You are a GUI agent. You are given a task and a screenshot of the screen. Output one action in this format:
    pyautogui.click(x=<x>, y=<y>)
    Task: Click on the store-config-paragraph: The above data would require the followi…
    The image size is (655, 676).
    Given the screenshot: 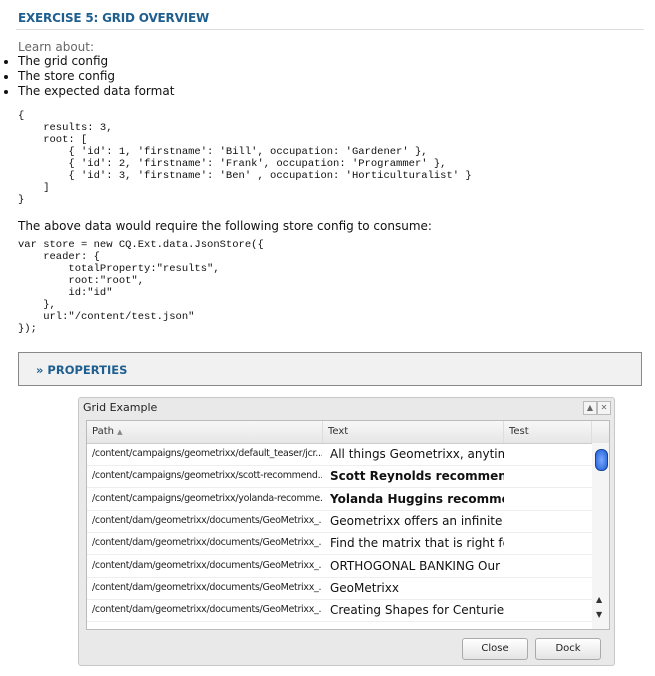 What is the action you would take?
    pyautogui.click(x=225, y=226)
    